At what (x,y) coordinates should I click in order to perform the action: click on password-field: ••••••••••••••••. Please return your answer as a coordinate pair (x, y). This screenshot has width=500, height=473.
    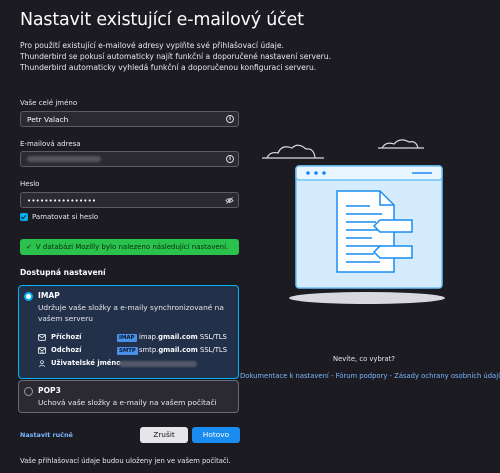
    Looking at the image, I should click on (129, 200).